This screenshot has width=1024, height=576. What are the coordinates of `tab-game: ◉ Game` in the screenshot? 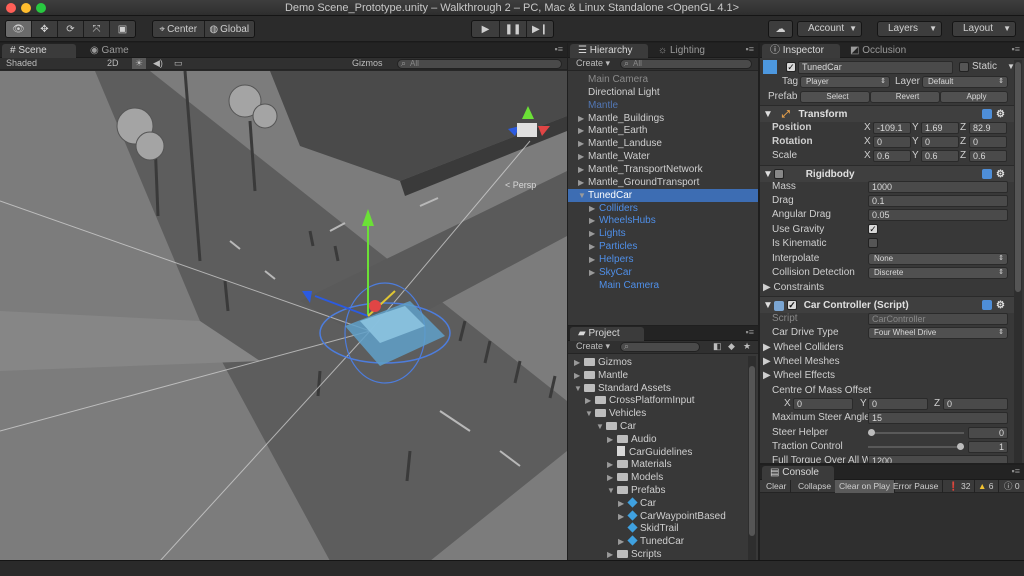 It's located at (113, 51).